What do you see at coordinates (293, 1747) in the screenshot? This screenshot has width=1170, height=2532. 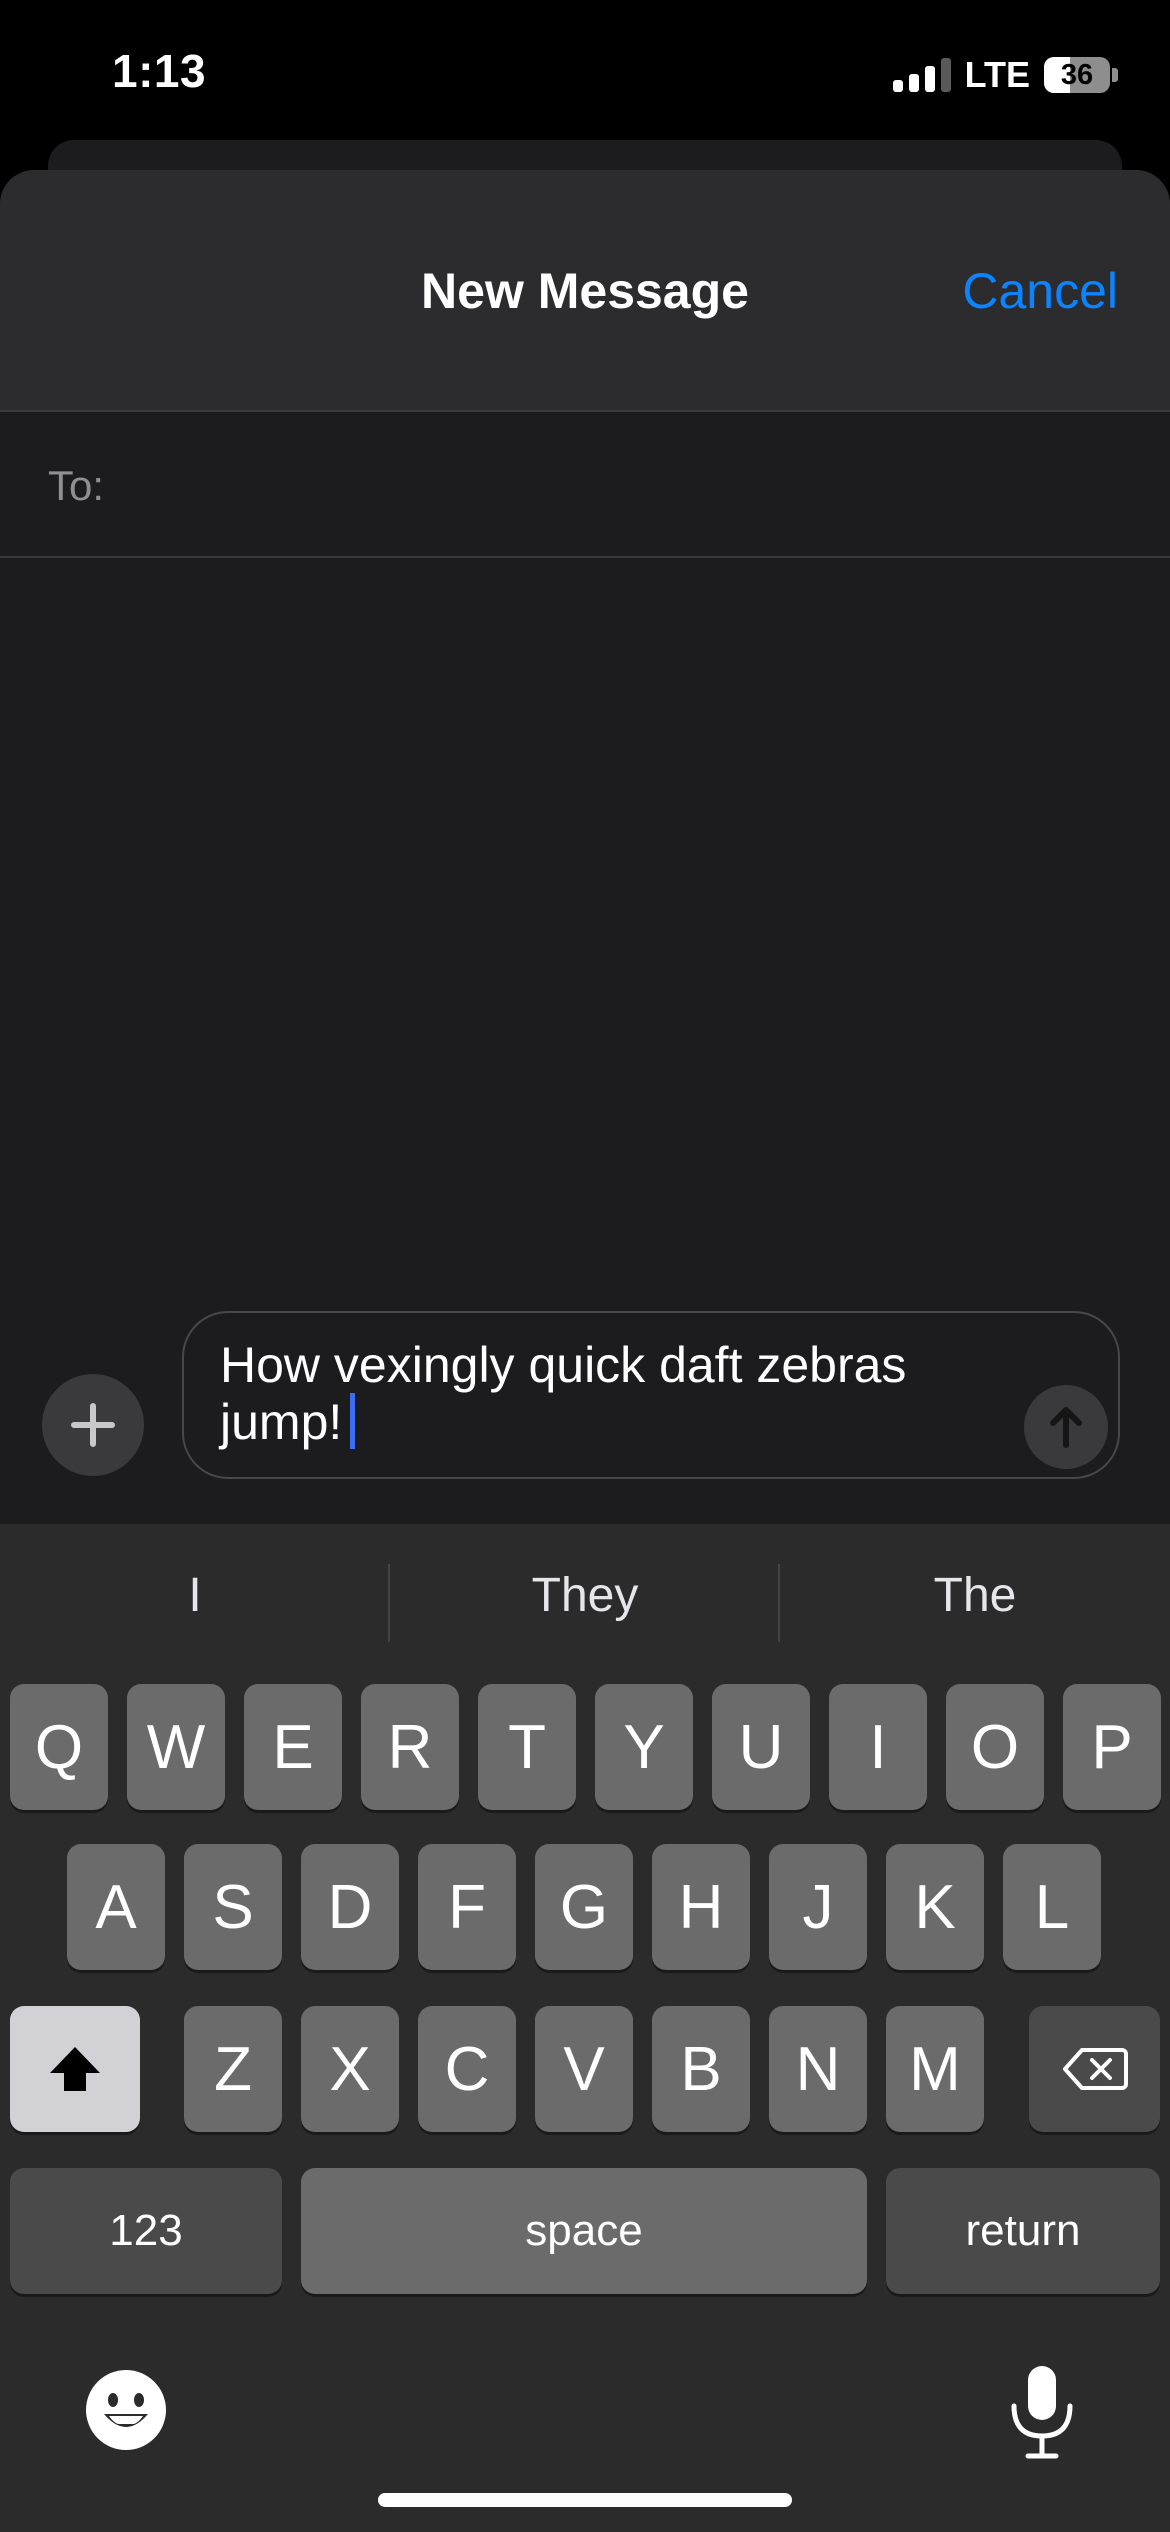 I see `key-e: E` at bounding box center [293, 1747].